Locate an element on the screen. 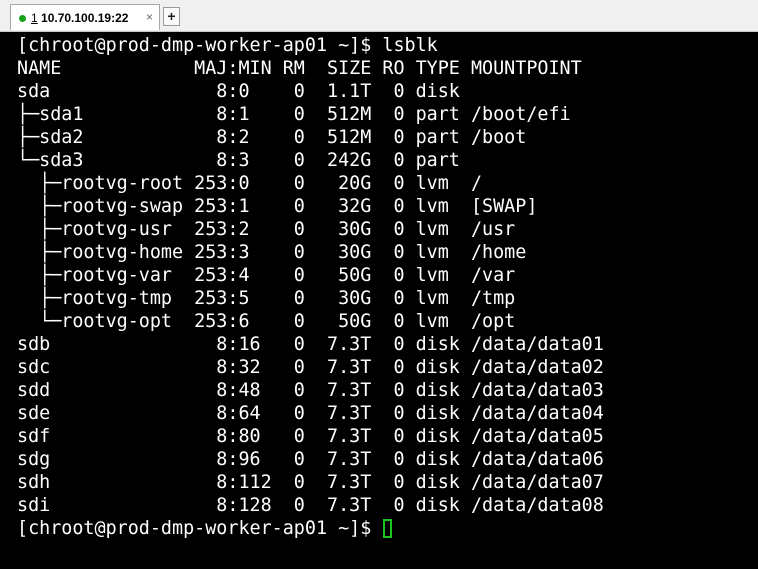  close-tab-button: × is located at coordinates (149, 17).